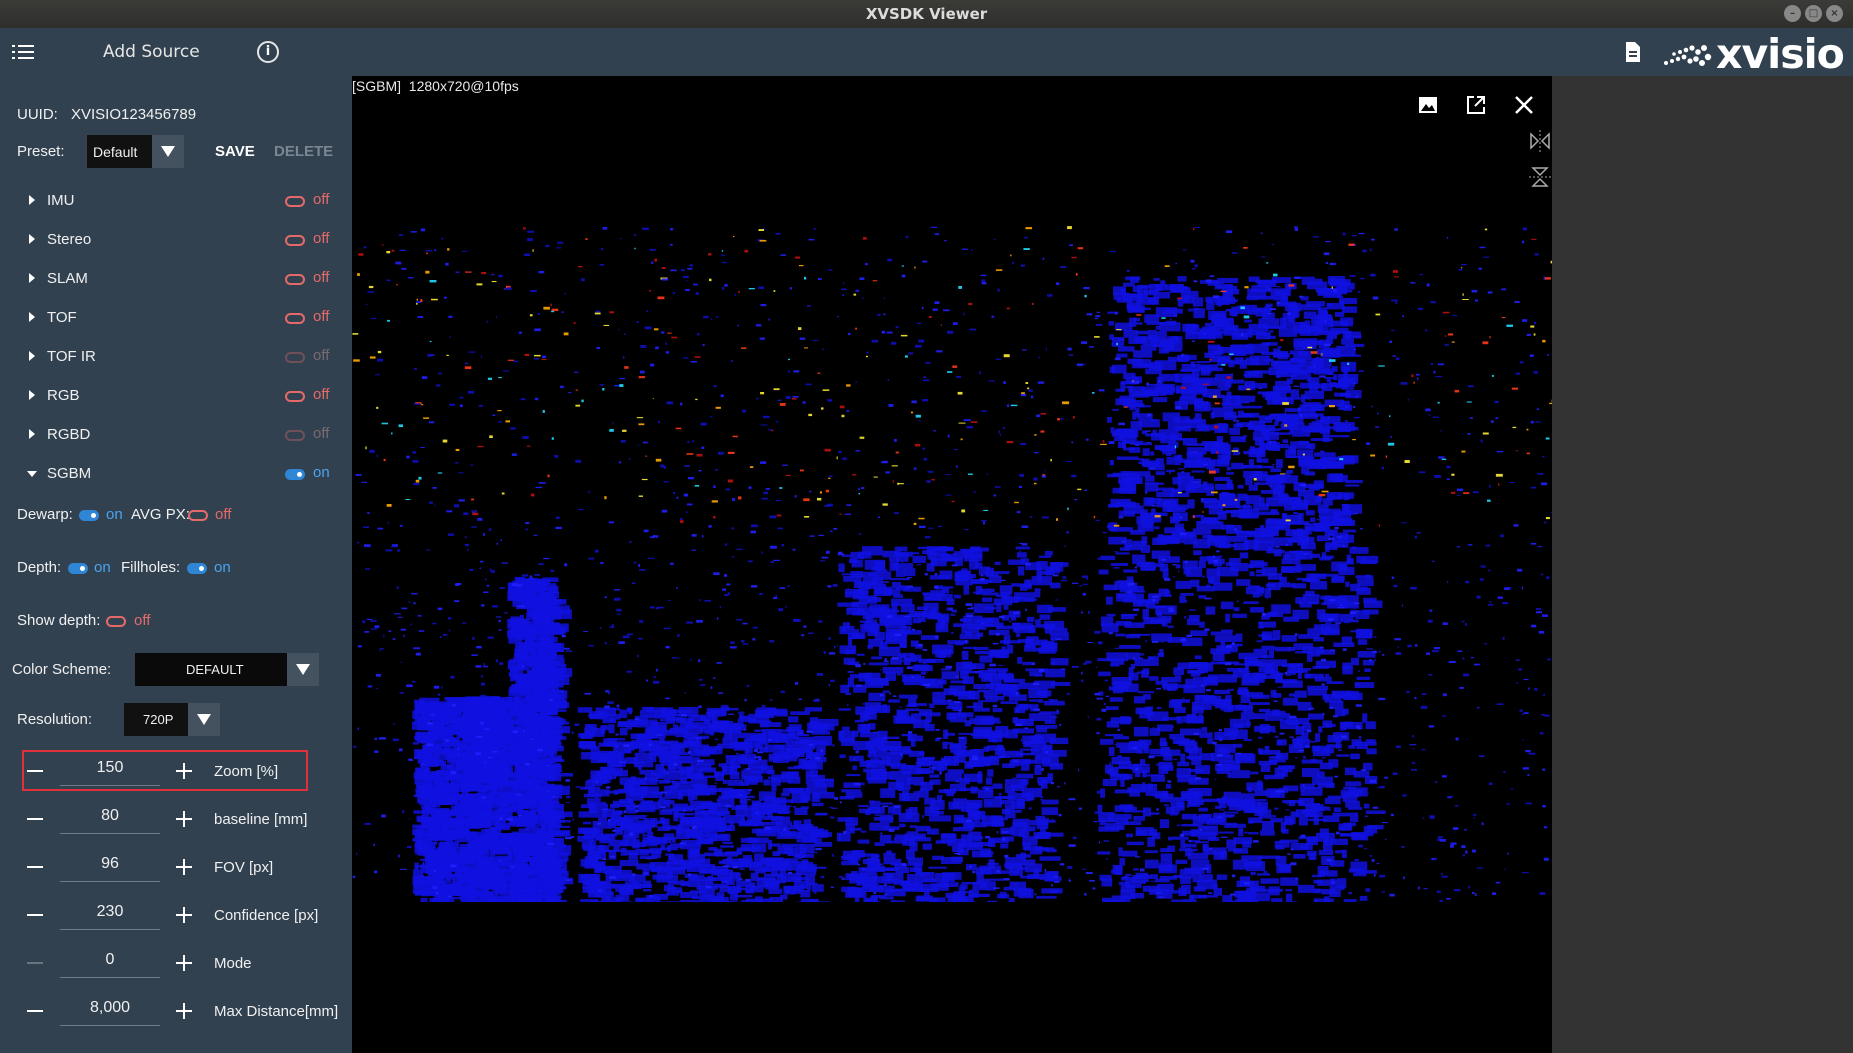 The image size is (1853, 1053). I want to click on slam-state: off, so click(321, 277).